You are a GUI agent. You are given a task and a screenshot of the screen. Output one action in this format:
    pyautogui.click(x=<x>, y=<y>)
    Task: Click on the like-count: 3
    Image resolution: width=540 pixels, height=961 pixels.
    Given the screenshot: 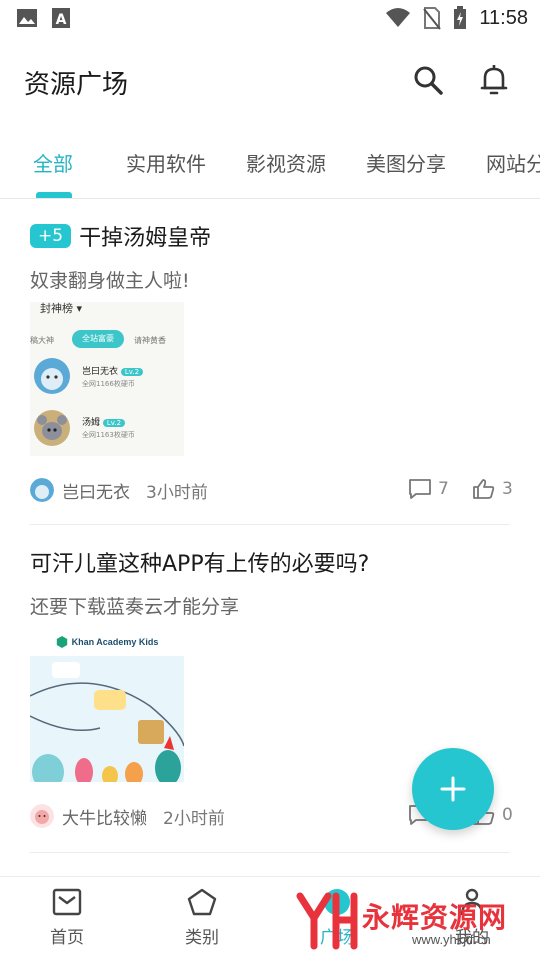 What is the action you would take?
    pyautogui.click(x=507, y=489)
    